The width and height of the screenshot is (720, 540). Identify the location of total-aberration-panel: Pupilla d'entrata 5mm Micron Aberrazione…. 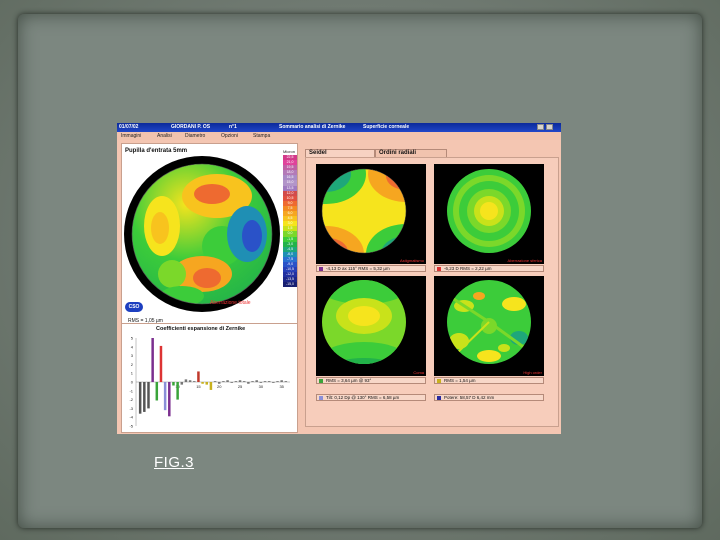
(209, 237).